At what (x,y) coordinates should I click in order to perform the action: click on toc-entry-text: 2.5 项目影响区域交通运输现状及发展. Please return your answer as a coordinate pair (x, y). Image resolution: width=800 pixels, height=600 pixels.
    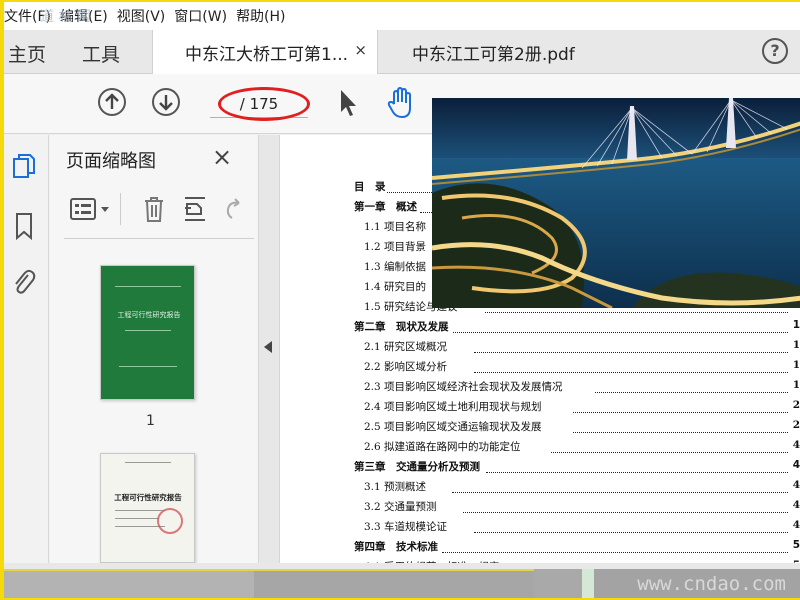
    Looking at the image, I should click on (454, 427).